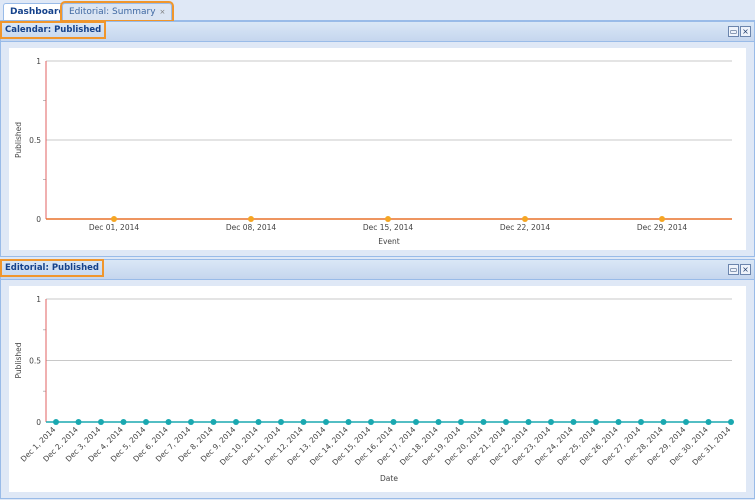 This screenshot has width=755, height=500. I want to click on panel-header: Calendar: Published ▭ ×, so click(377, 31).